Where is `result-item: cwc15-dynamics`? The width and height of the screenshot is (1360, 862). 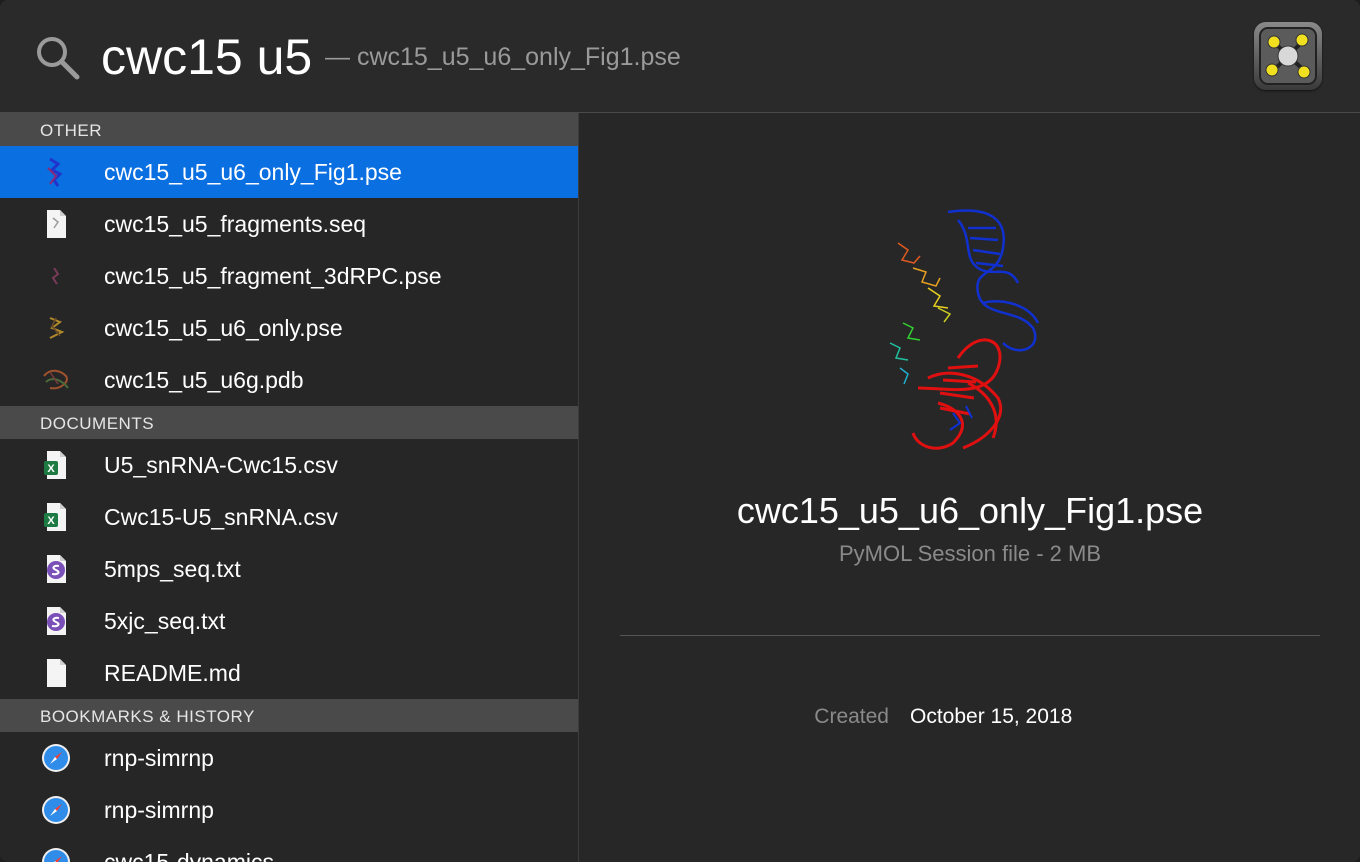
result-item: cwc15-dynamics is located at coordinates (289, 849).